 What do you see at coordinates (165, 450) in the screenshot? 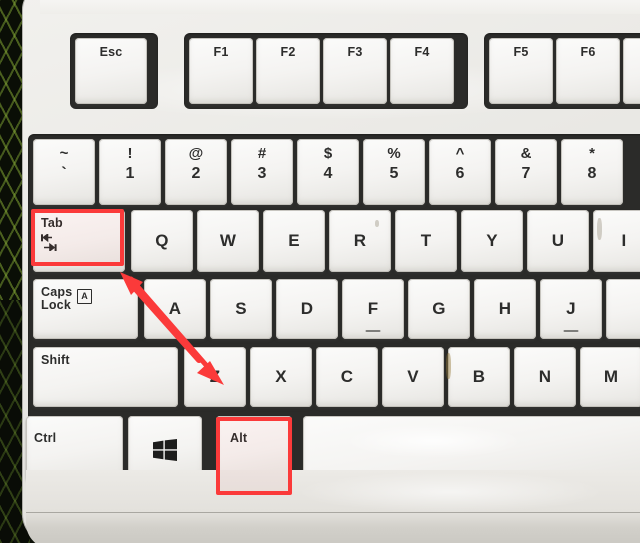
I see `windows-logo-icon` at bounding box center [165, 450].